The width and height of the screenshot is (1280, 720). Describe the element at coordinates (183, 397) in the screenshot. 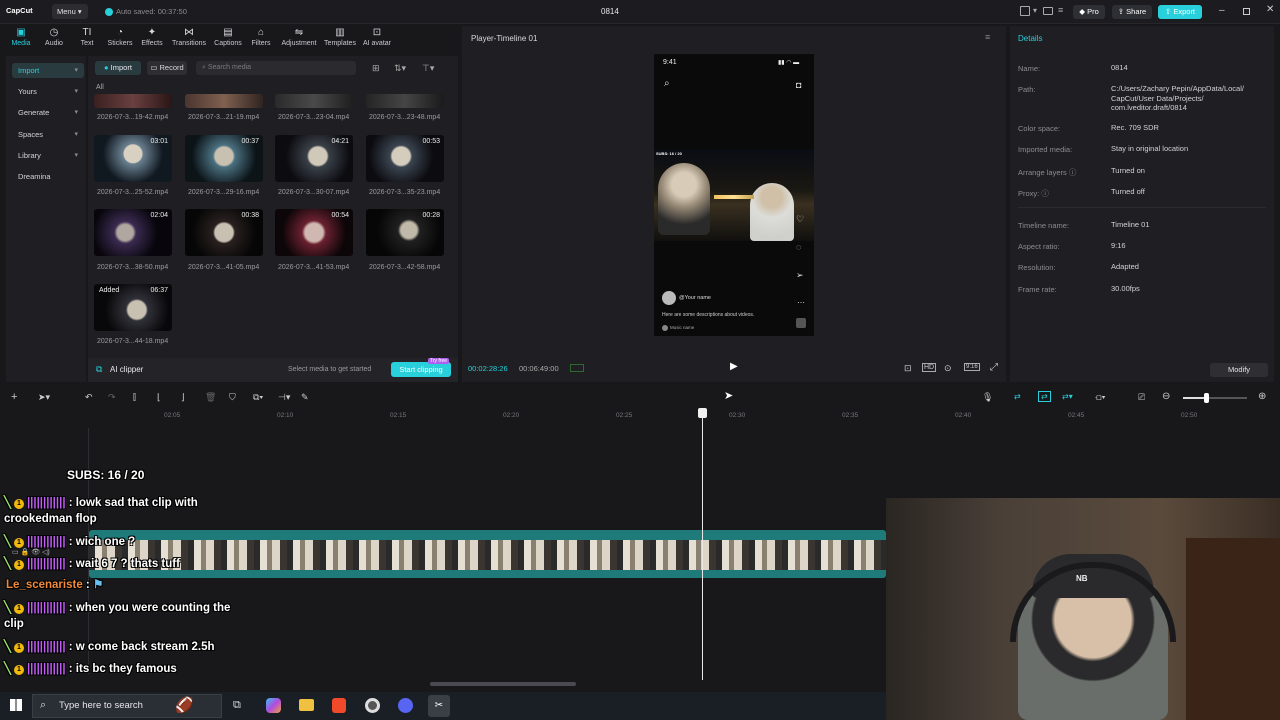

I see `split-right-icon: ⌋` at that location.